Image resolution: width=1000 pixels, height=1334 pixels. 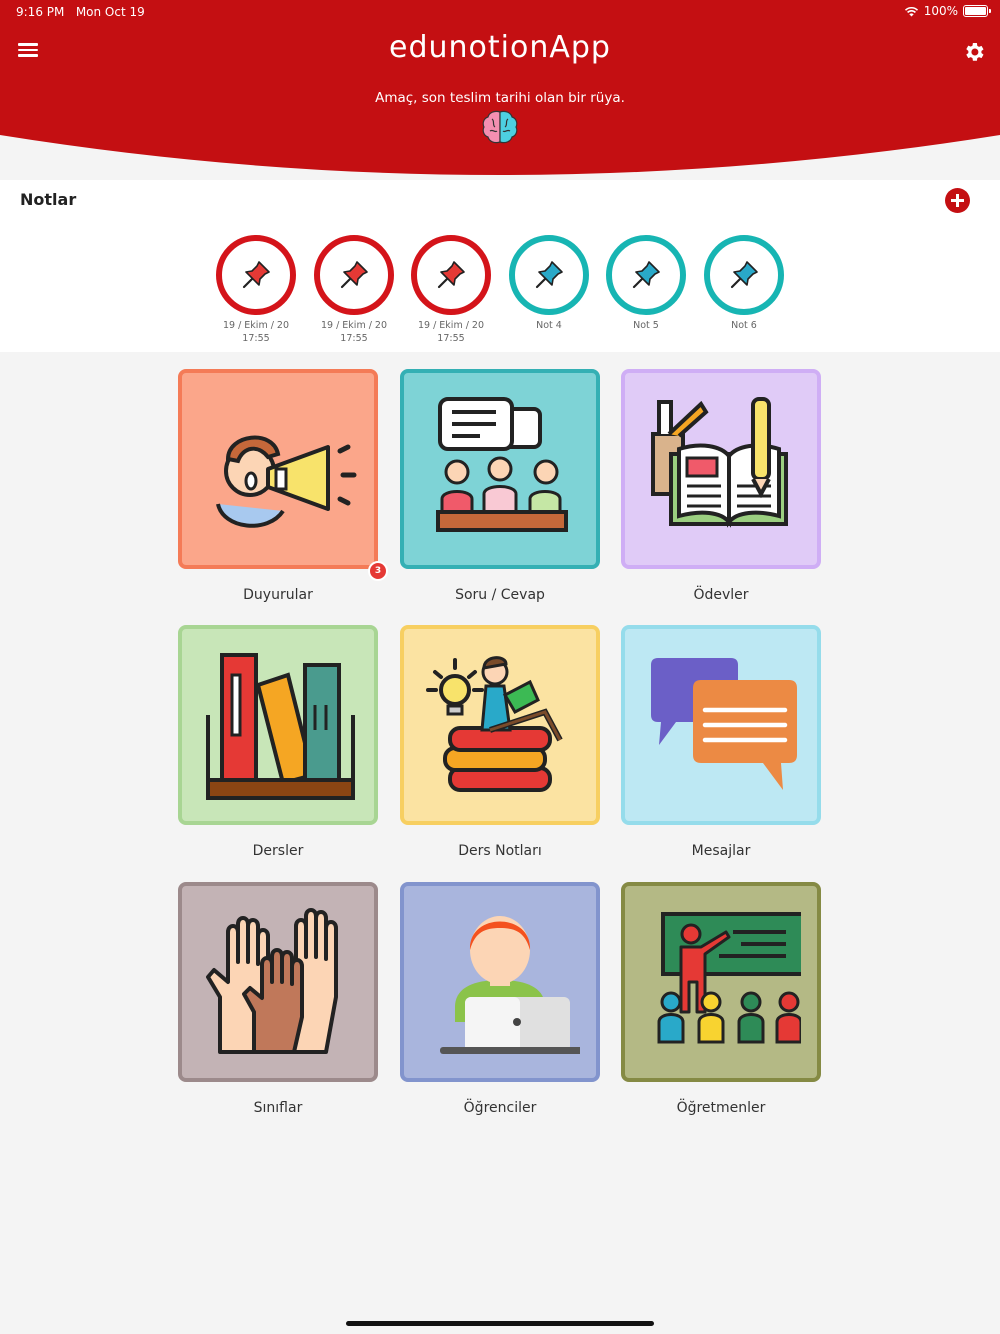 I want to click on tile-box: 3, so click(x=283, y=475).